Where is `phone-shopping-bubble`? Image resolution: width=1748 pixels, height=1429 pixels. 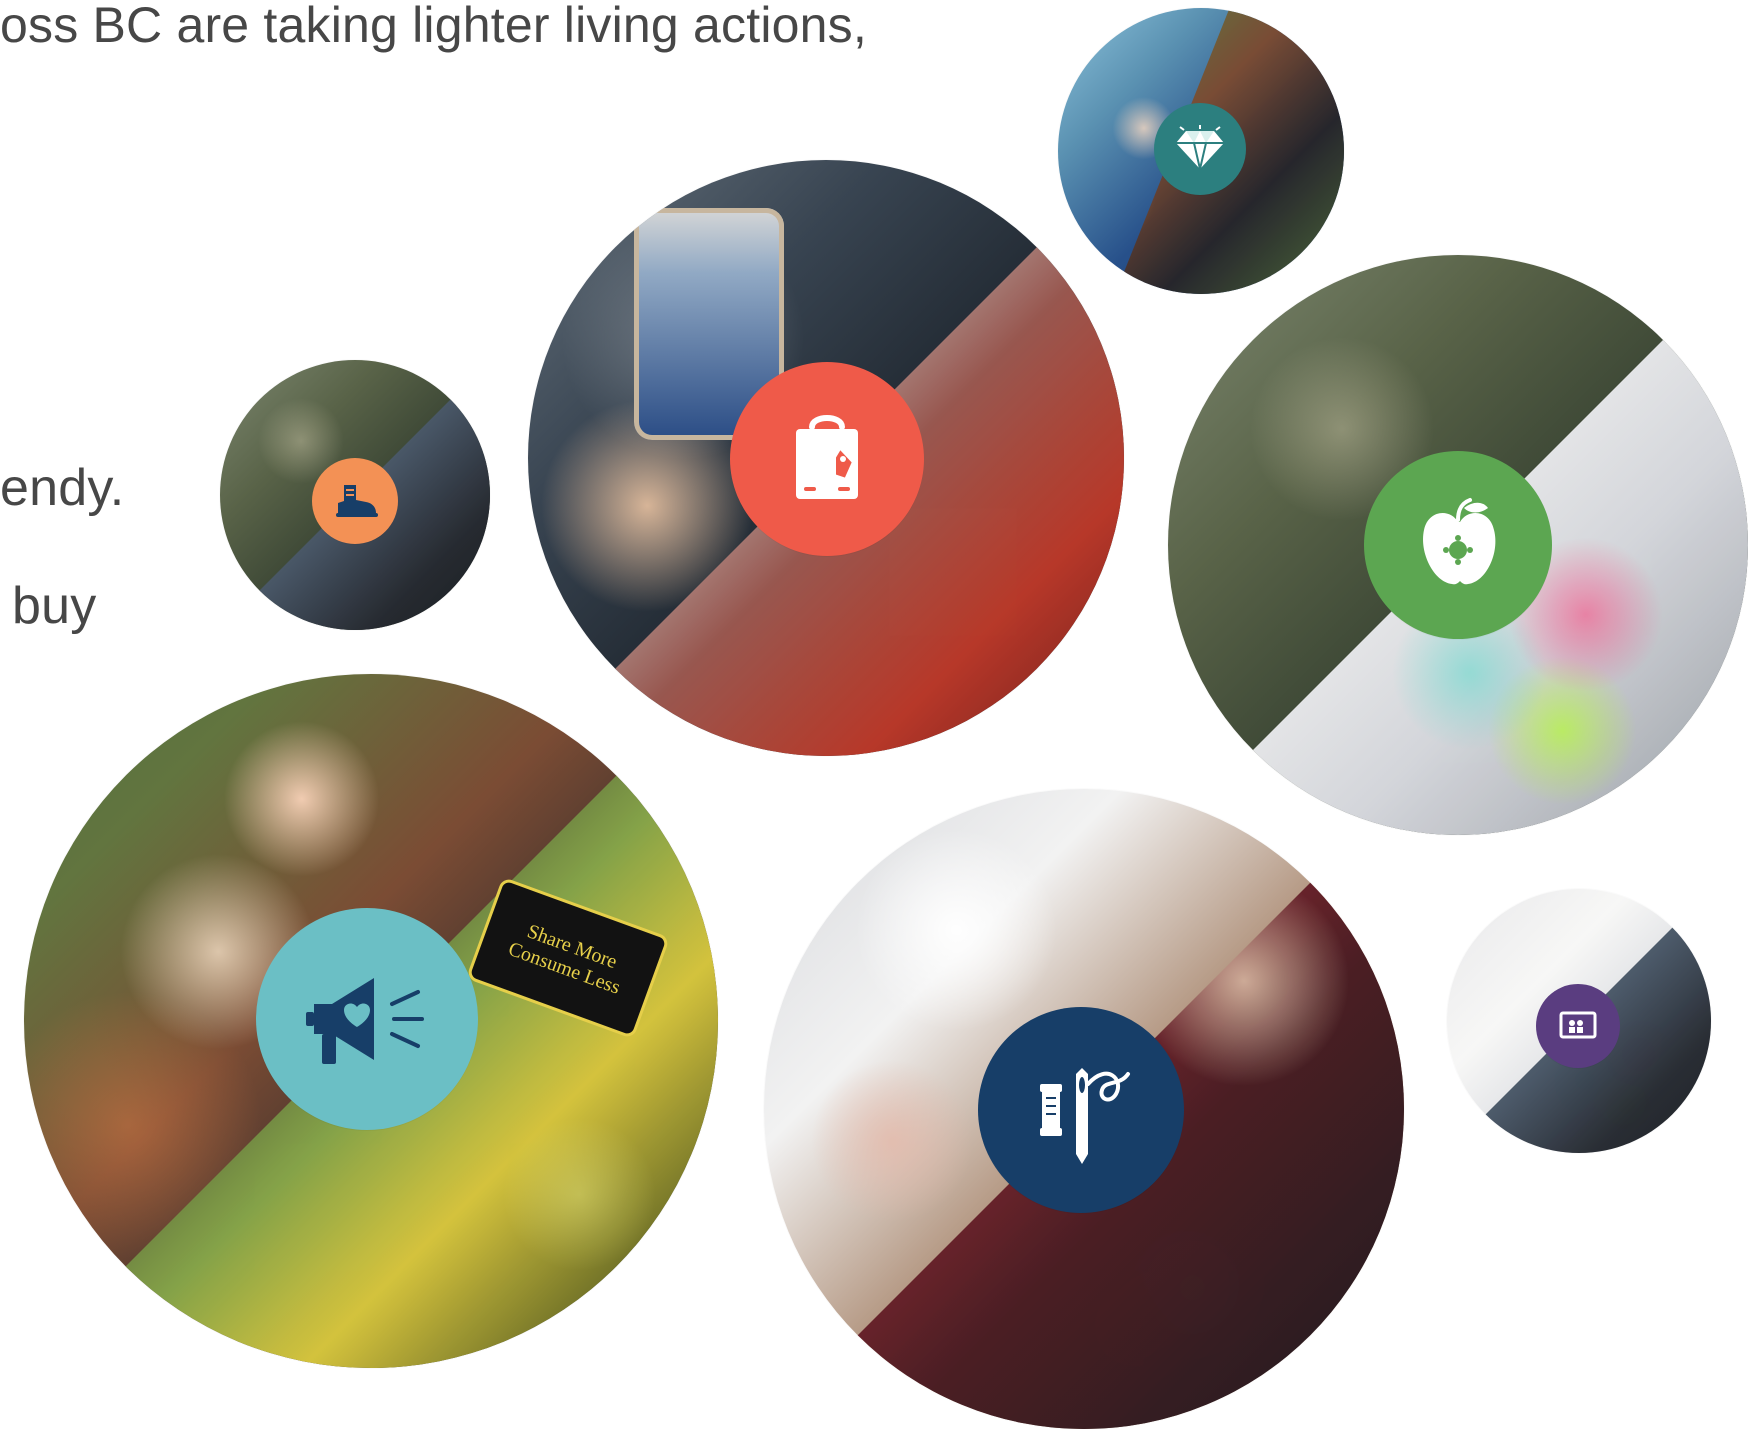 phone-shopping-bubble is located at coordinates (826, 458).